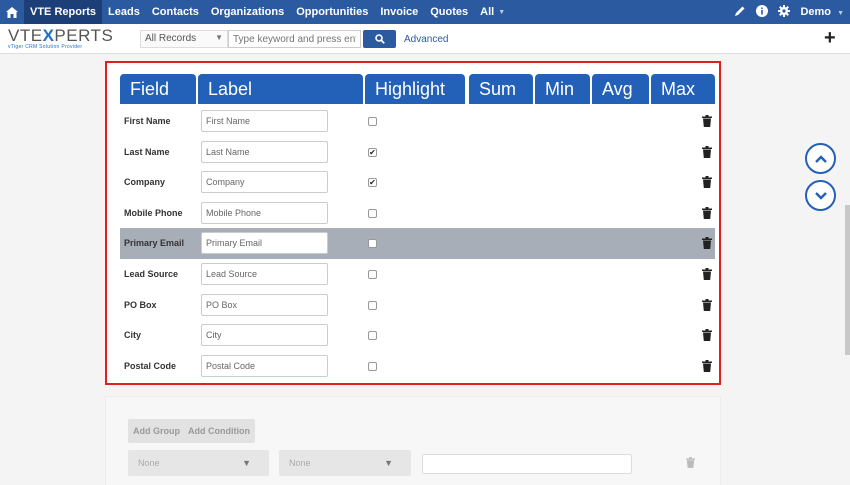 Image resolution: width=850 pixels, height=485 pixels. Describe the element at coordinates (847, 280) in the screenshot. I see `page-scrollbar` at that location.